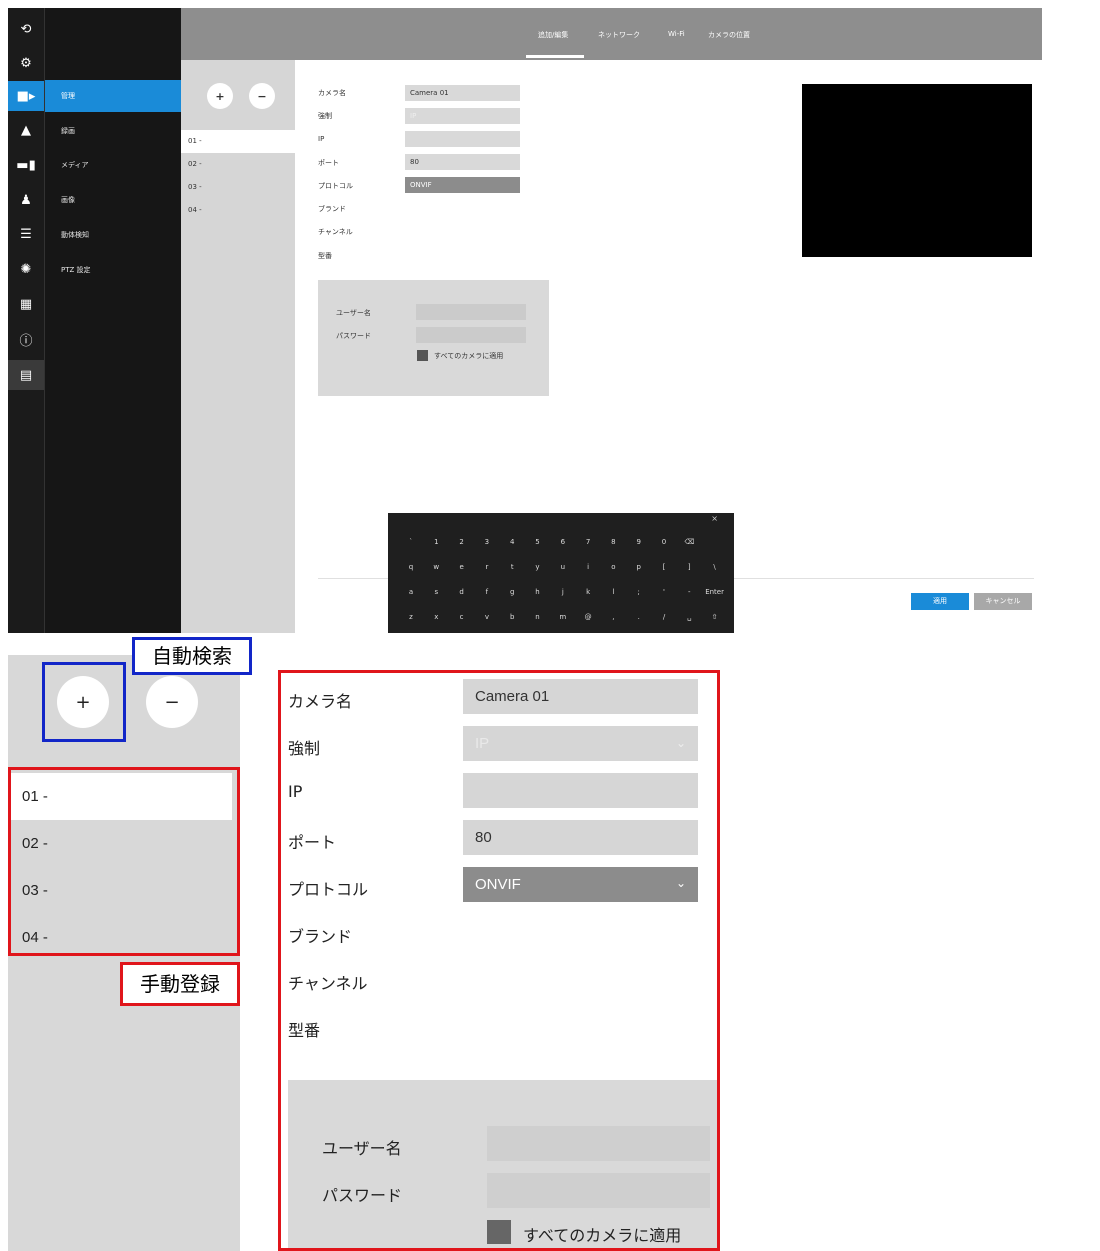 The width and height of the screenshot is (1100, 1251). Describe the element at coordinates (940, 601) in the screenshot. I see `apply-button: 適用` at that location.